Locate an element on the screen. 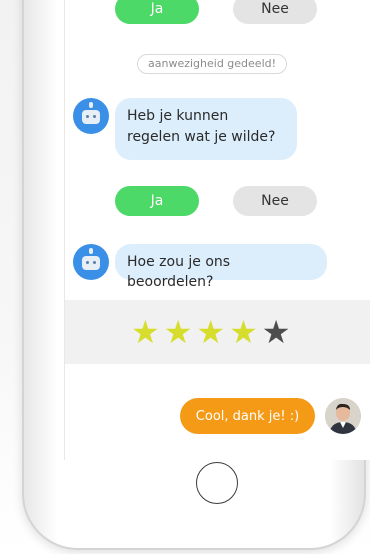  user-message: Cool, dank je! :) is located at coordinates (247, 416).